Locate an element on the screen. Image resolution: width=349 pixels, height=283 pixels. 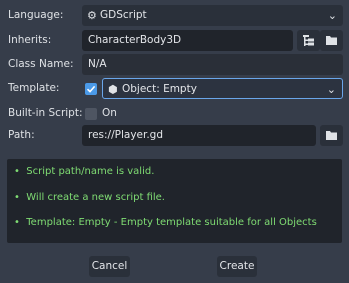
class-tree-icon is located at coordinates (308, 40).